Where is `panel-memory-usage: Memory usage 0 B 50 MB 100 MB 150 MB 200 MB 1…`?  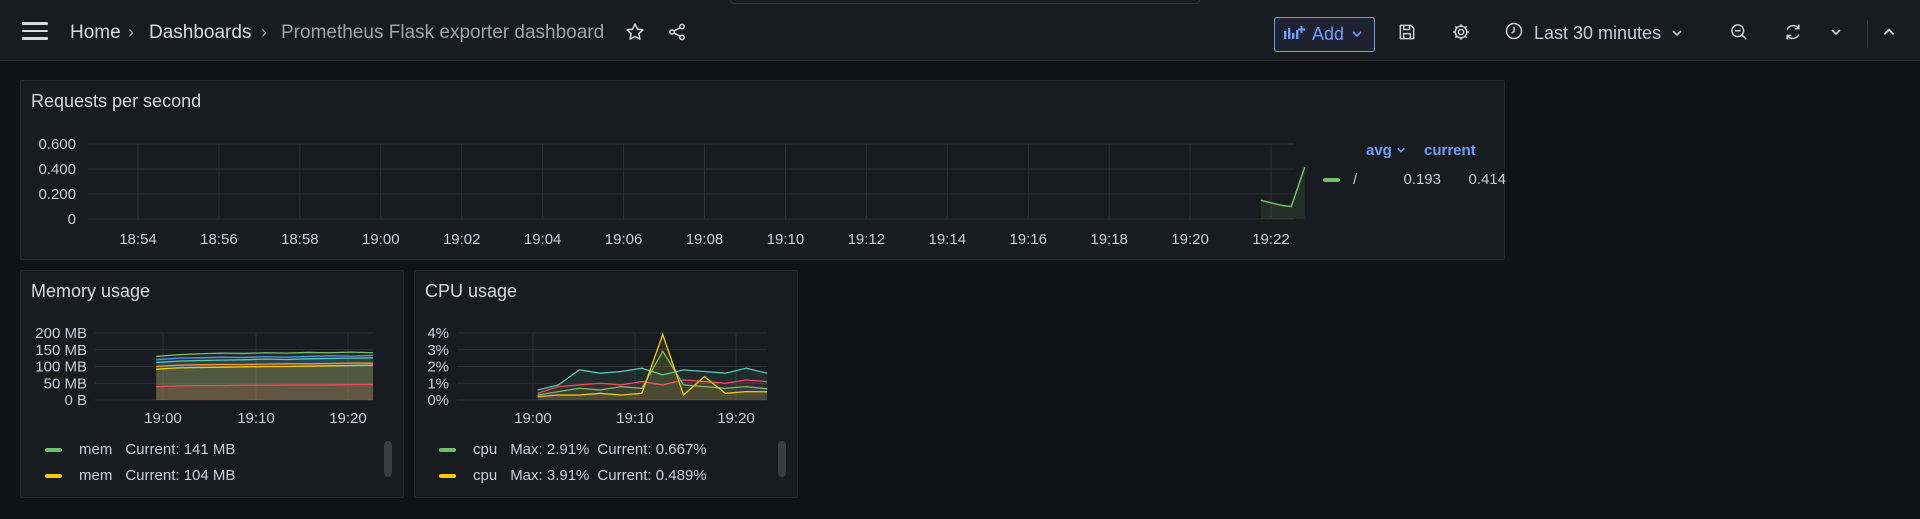
panel-memory-usage: Memory usage 0 B 50 MB 100 MB 150 MB 200 MB 1… is located at coordinates (212, 384).